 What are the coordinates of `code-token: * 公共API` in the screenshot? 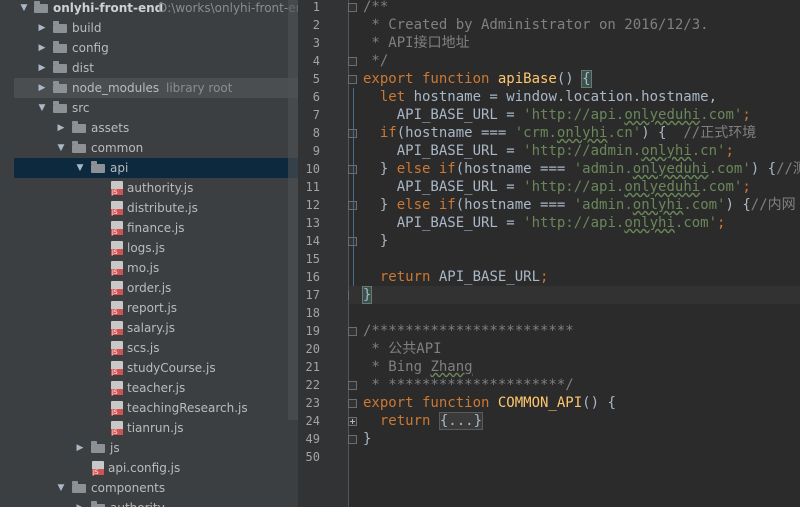 It's located at (402, 349).